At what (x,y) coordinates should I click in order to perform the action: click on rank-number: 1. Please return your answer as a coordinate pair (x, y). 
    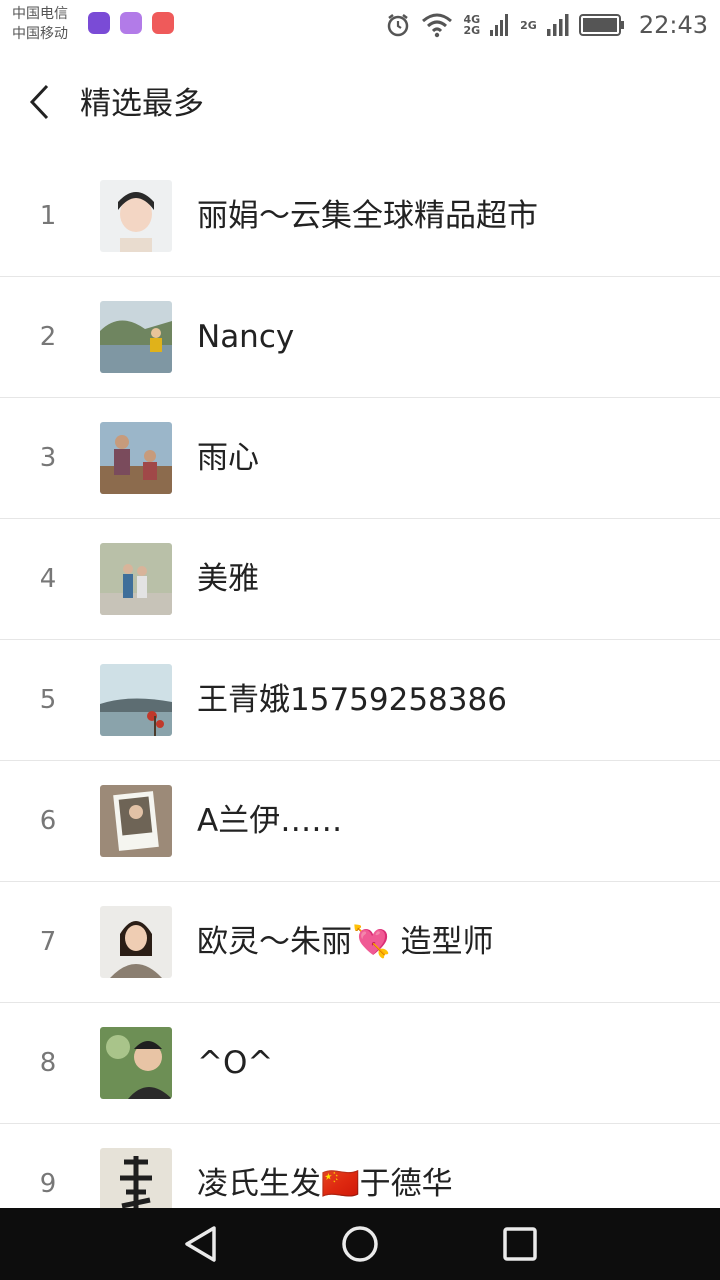
    Looking at the image, I should click on (48, 216).